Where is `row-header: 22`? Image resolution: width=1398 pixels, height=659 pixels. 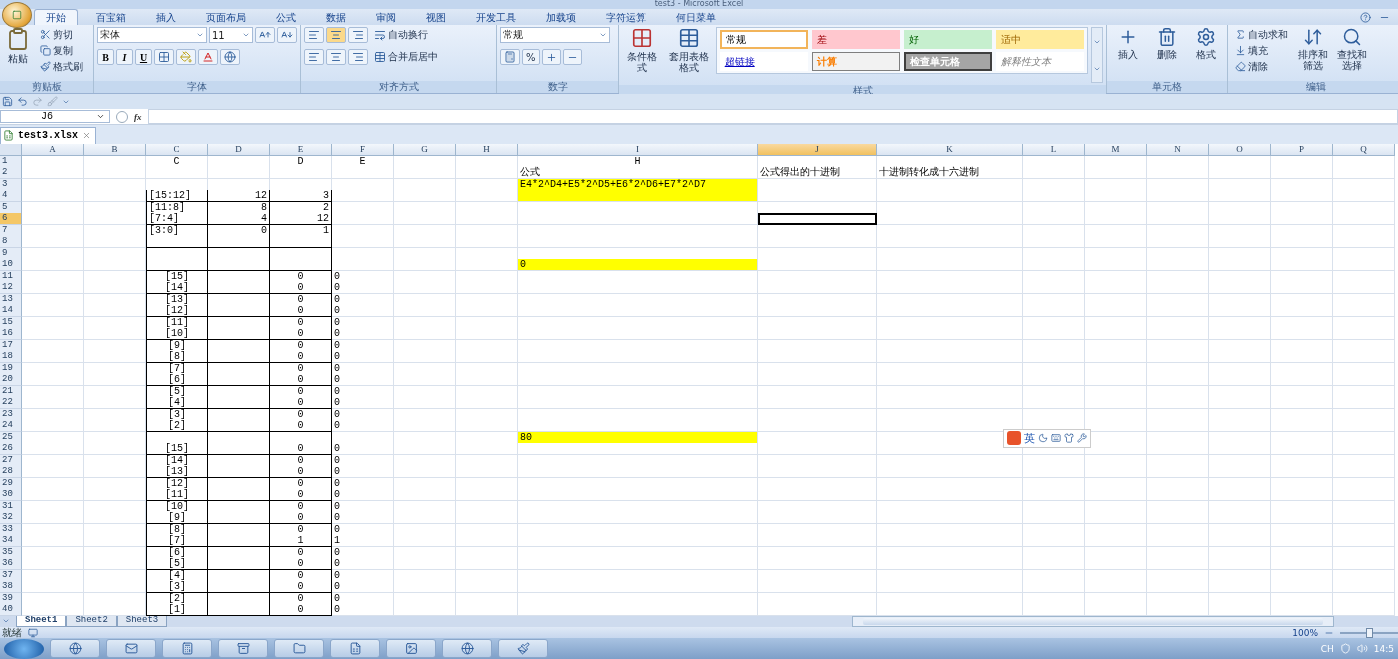
row-header: 22 is located at coordinates (11, 403).